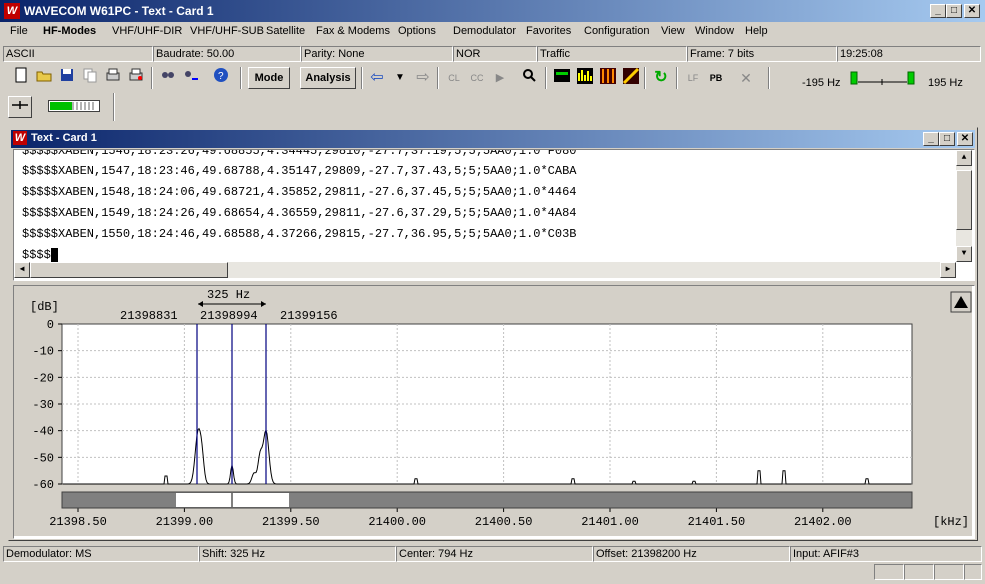  I want to click on tuning-indicator, so click(883, 79).